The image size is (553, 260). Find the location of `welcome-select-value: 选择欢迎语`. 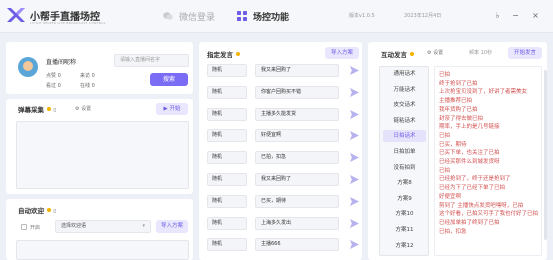

welcome-select-value: 选择欢迎语 is located at coordinates (74, 226).